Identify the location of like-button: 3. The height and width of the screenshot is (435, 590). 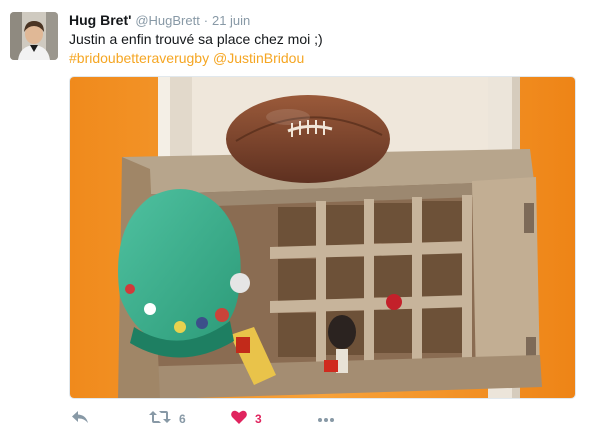
(246, 419).